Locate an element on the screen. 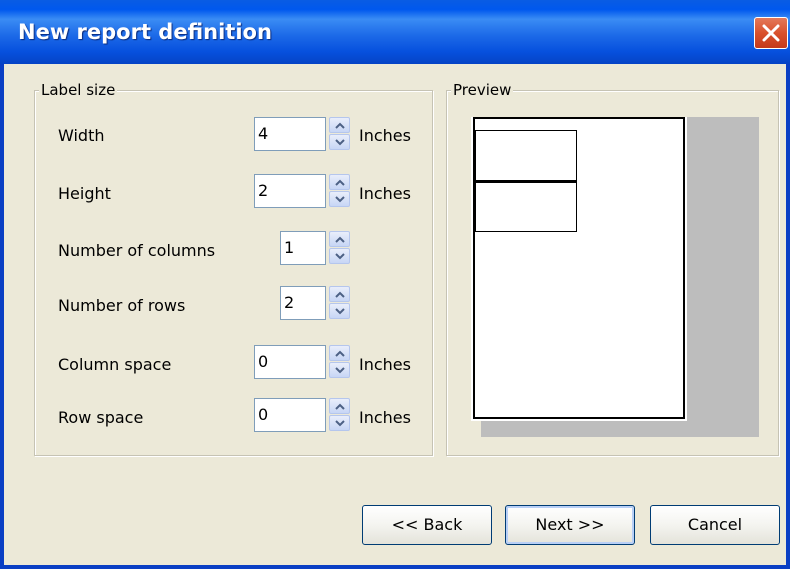 The image size is (790, 569). number-of-columns-spin-up-button is located at coordinates (339, 239).